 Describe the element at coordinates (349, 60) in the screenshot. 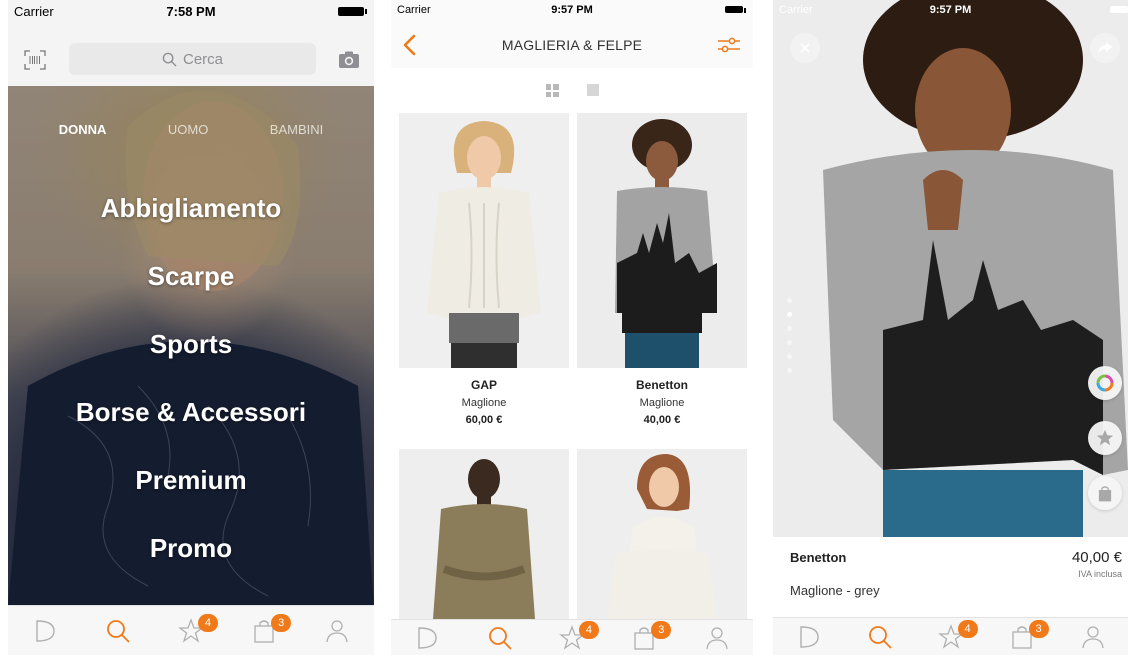

I see `camera-icon` at that location.